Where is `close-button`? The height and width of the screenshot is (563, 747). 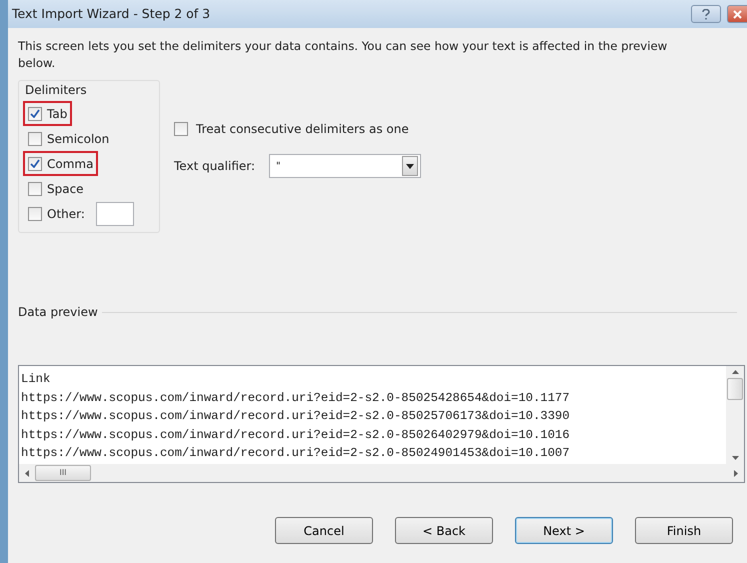
close-button is located at coordinates (737, 14).